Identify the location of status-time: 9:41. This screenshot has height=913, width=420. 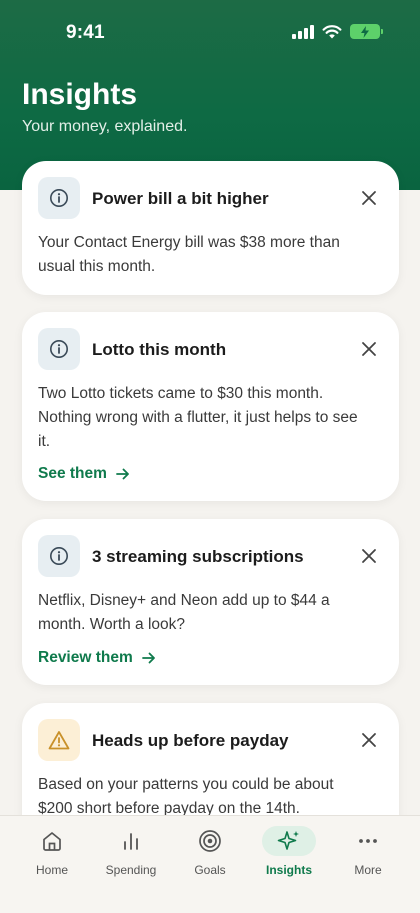
(85, 32).